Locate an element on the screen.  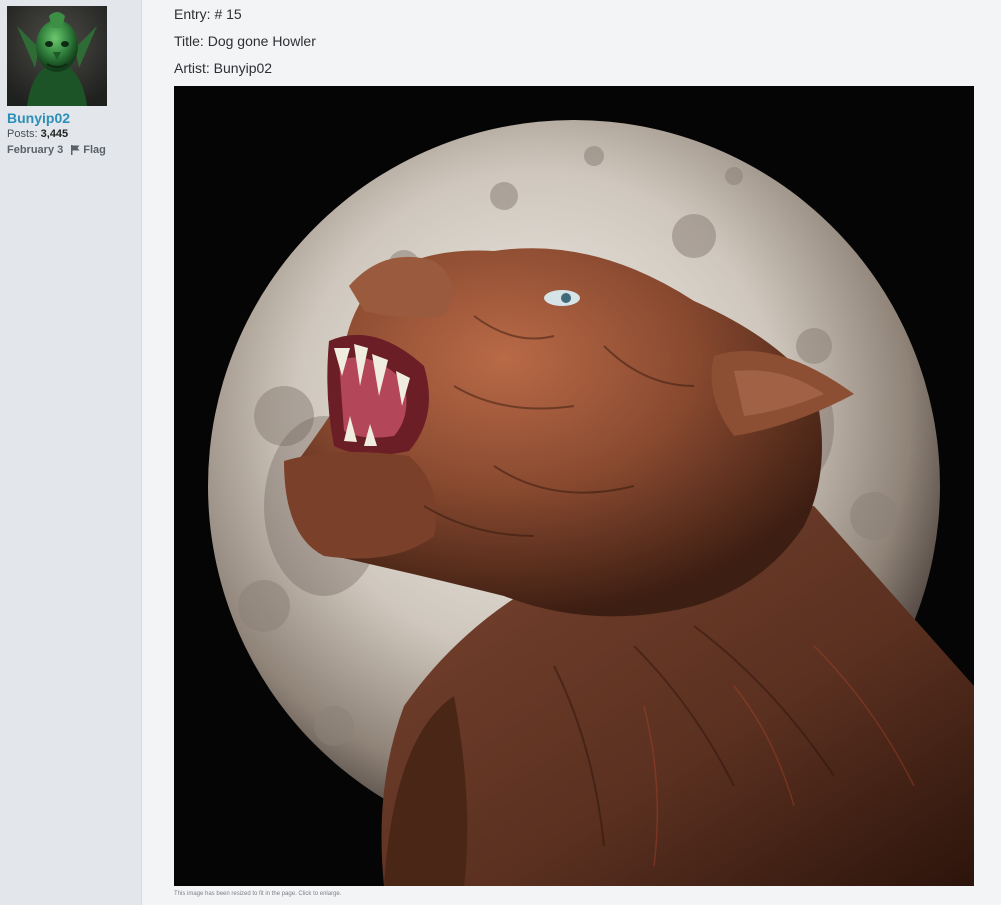
goblin-avatar-image is located at coordinates (57, 56).